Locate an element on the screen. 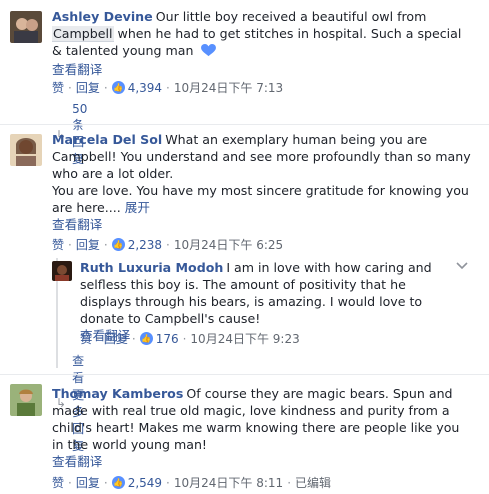  reaction-count: 2,549 is located at coordinates (145, 483).